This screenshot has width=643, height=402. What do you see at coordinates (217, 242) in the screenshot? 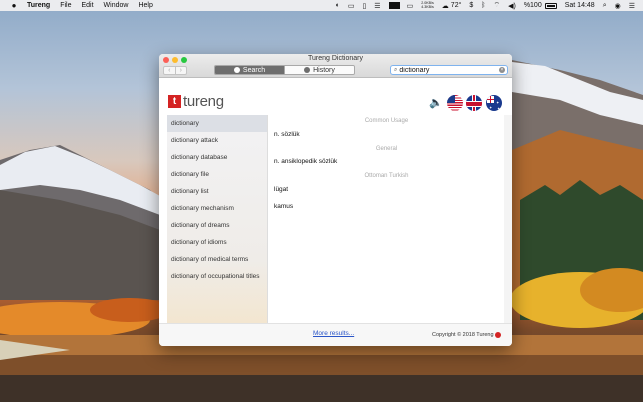
I see `sidebar-item-dictionary-of-idioms: dictionary of idioms` at bounding box center [217, 242].